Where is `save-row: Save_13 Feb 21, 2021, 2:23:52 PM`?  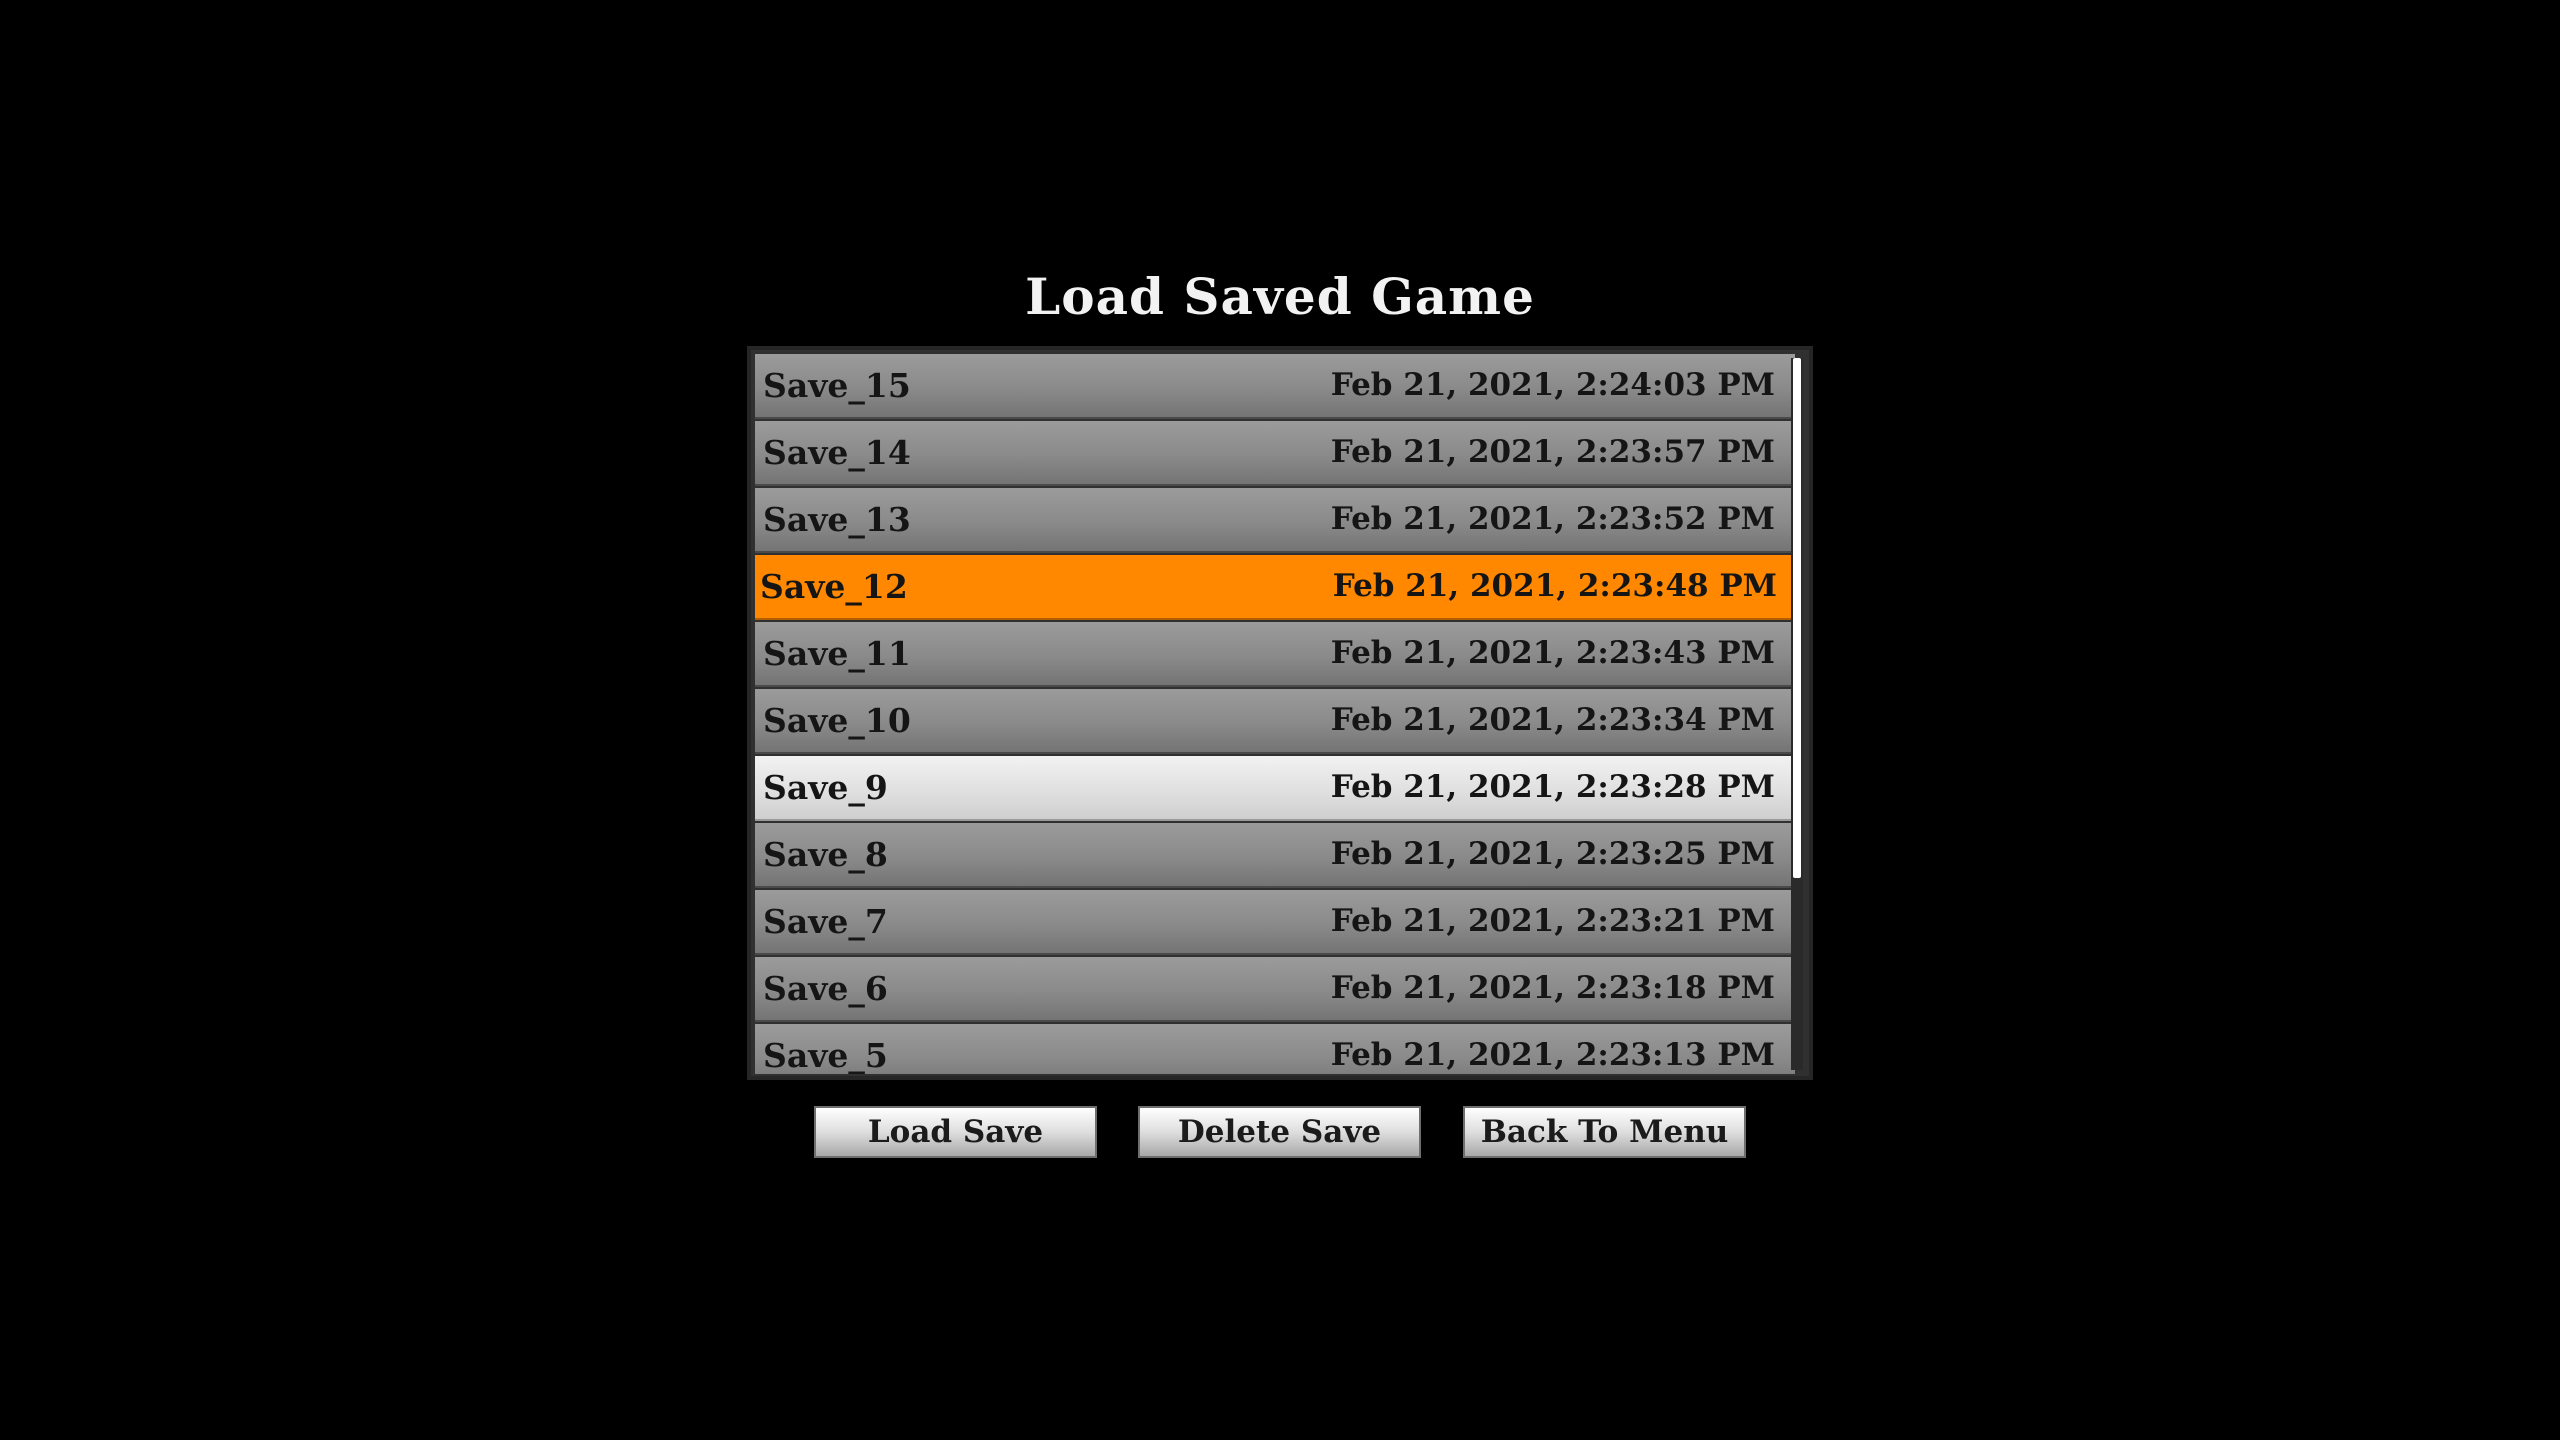 save-row: Save_13 Feb 21, 2021, 2:23:52 PM is located at coordinates (1275, 520).